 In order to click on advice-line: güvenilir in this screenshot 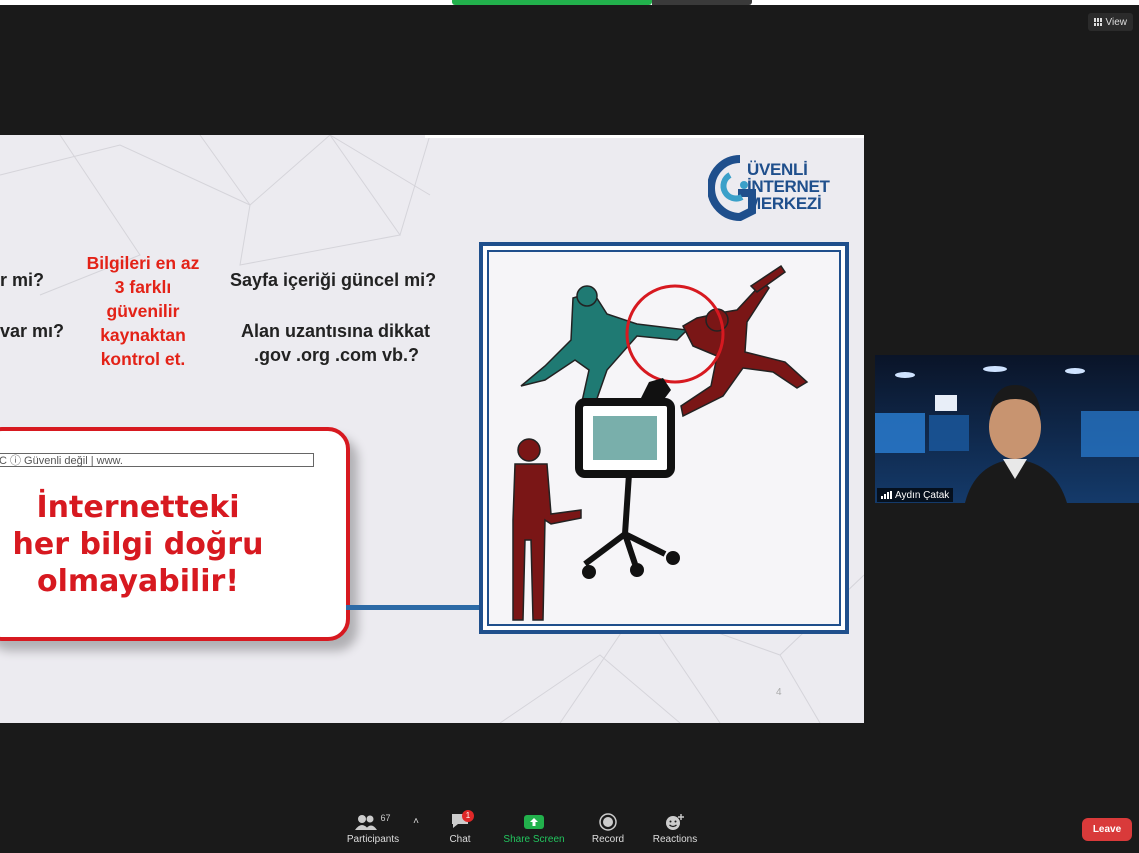, I will do `click(143, 311)`.